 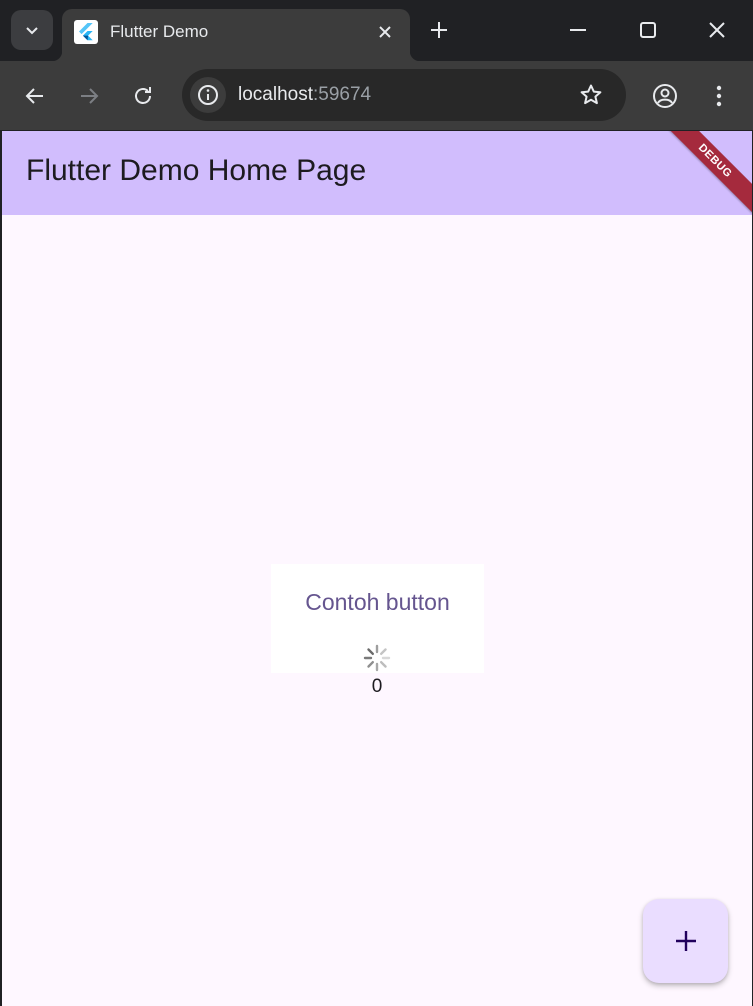 I want to click on bookmark-button, so click(x=591, y=95).